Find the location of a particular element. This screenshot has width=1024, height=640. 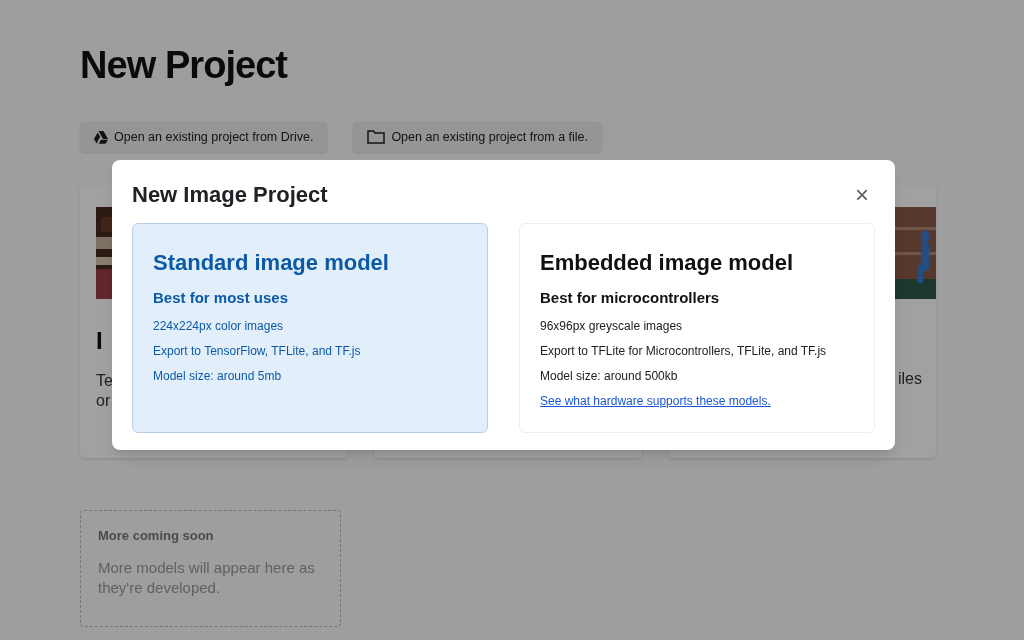

card-text: Te is located at coordinates (104, 381).